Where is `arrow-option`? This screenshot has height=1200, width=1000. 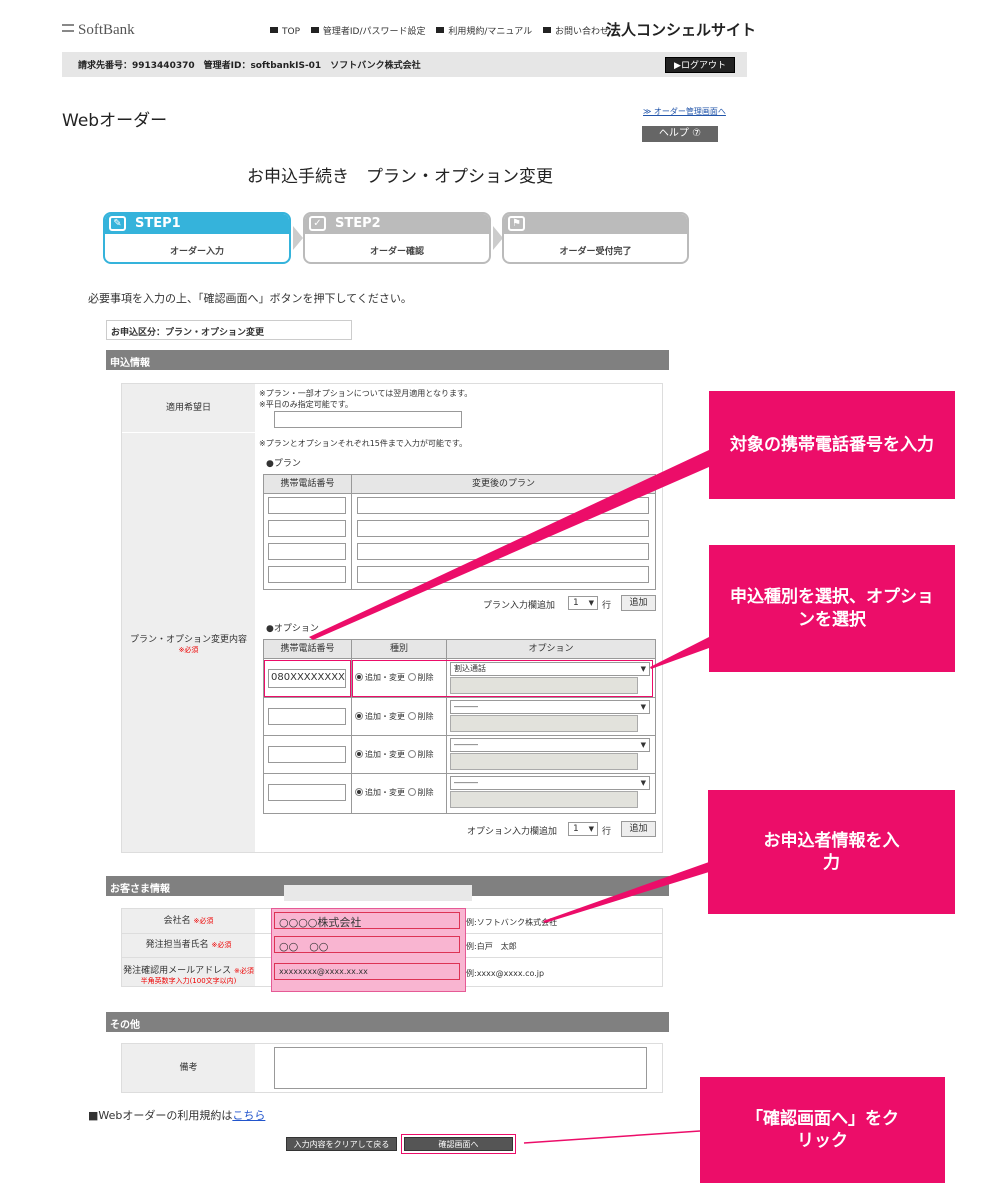
arrow-option is located at coordinates (679, 653).